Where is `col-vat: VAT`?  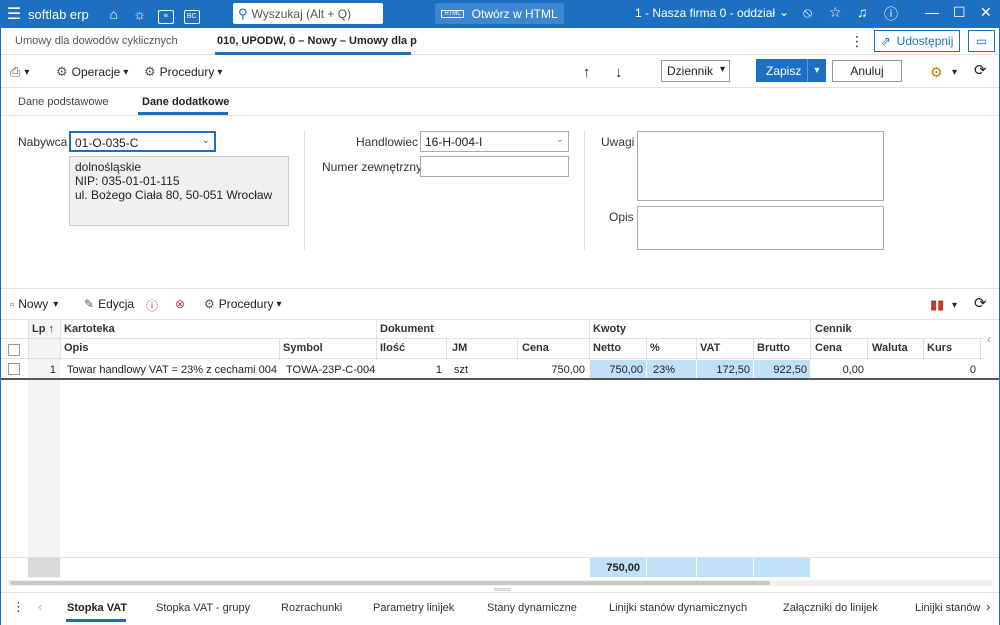
col-vat: VAT is located at coordinates (710, 348).